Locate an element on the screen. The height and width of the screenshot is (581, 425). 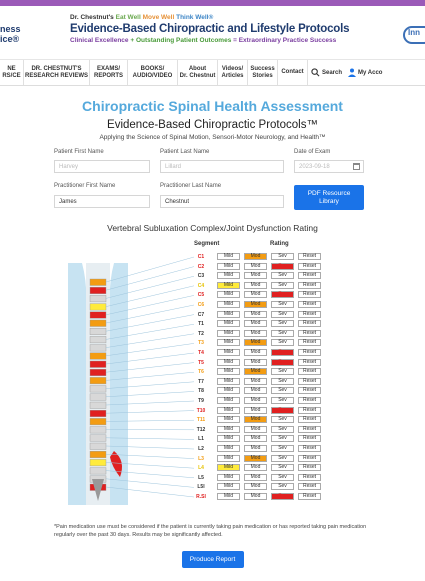
search-button: Search is located at coordinates (326, 72).